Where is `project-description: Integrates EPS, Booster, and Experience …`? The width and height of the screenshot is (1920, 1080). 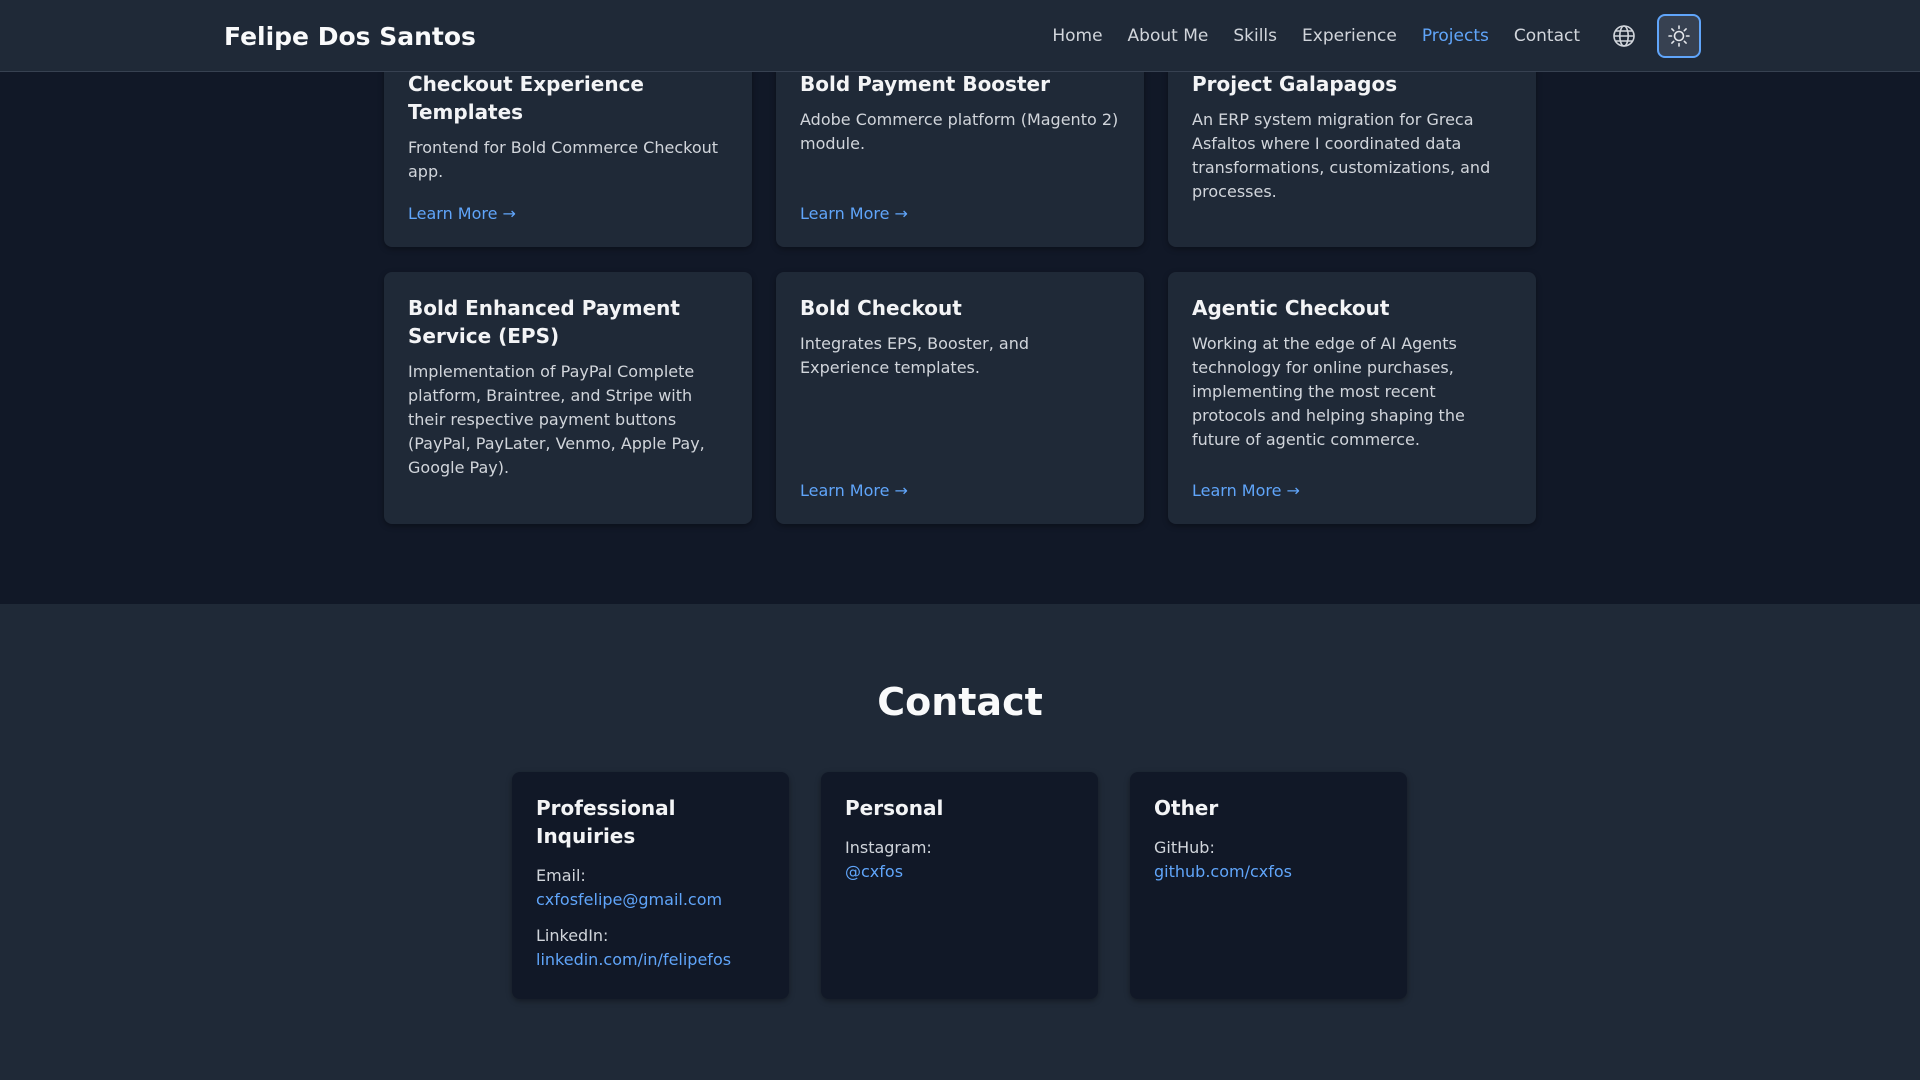 project-description: Integrates EPS, Booster, and Experience … is located at coordinates (914, 355).